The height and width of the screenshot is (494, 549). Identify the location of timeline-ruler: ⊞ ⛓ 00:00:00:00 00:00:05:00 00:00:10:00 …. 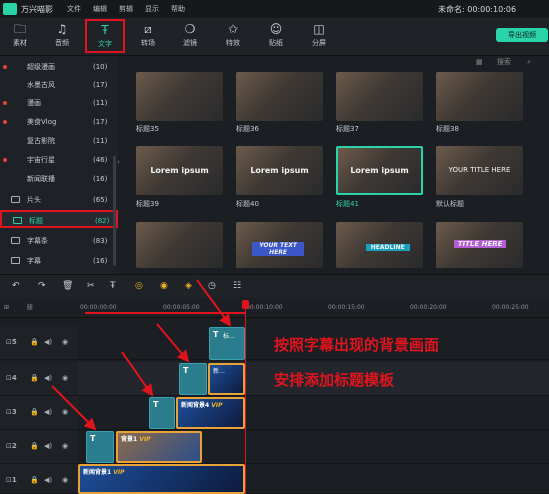
(274, 308).